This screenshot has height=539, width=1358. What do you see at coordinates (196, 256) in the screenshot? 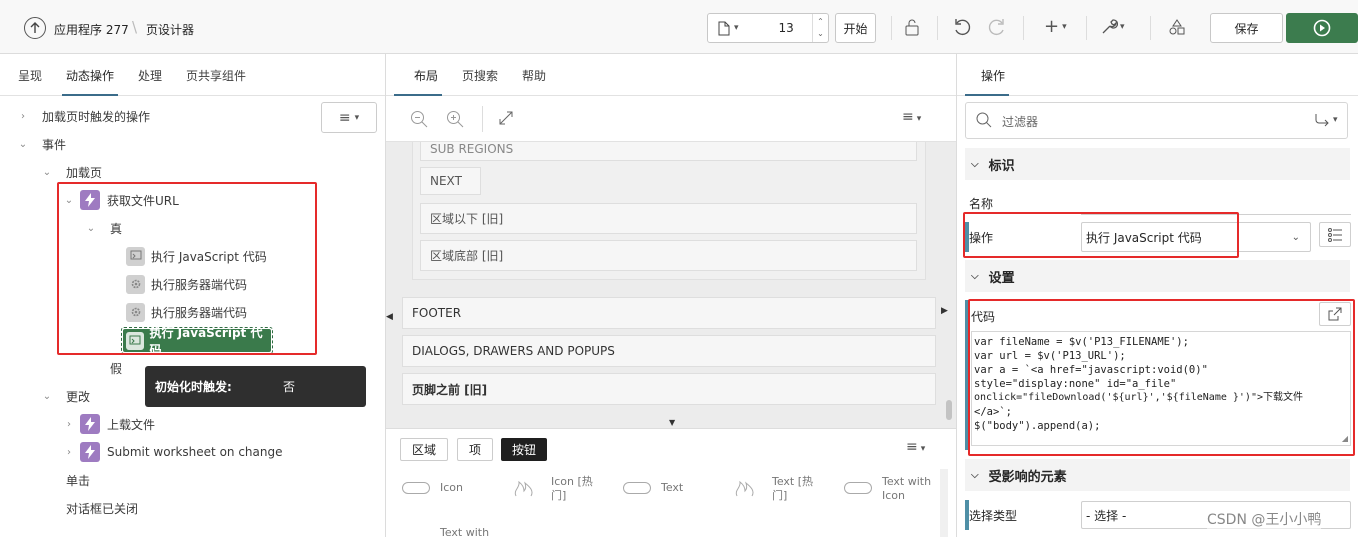
I see `tree-node-action-js-1: 执行 JavaScript 代码` at bounding box center [196, 256].